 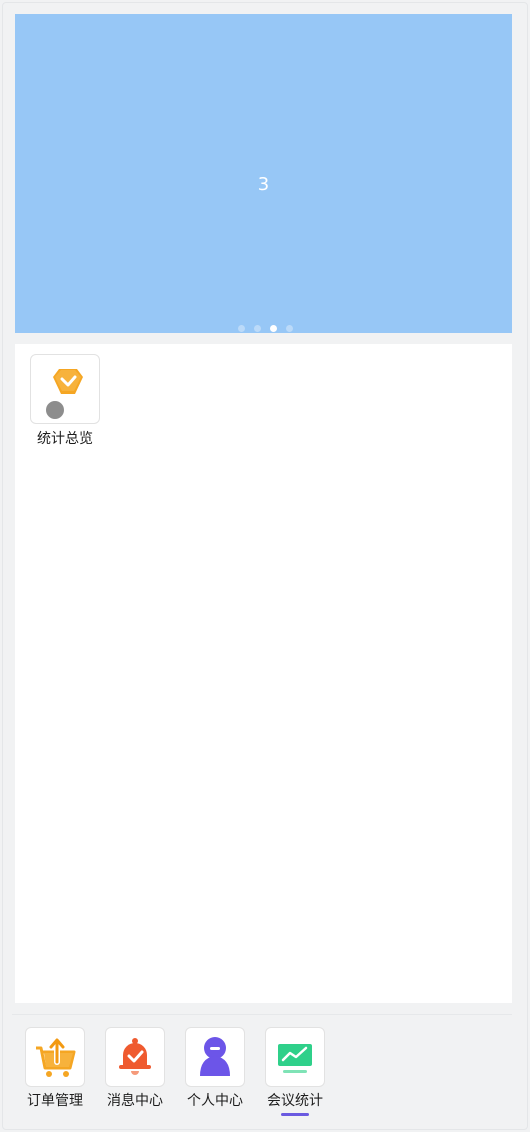 I want to click on diamond-badge-icon, so click(x=65, y=389).